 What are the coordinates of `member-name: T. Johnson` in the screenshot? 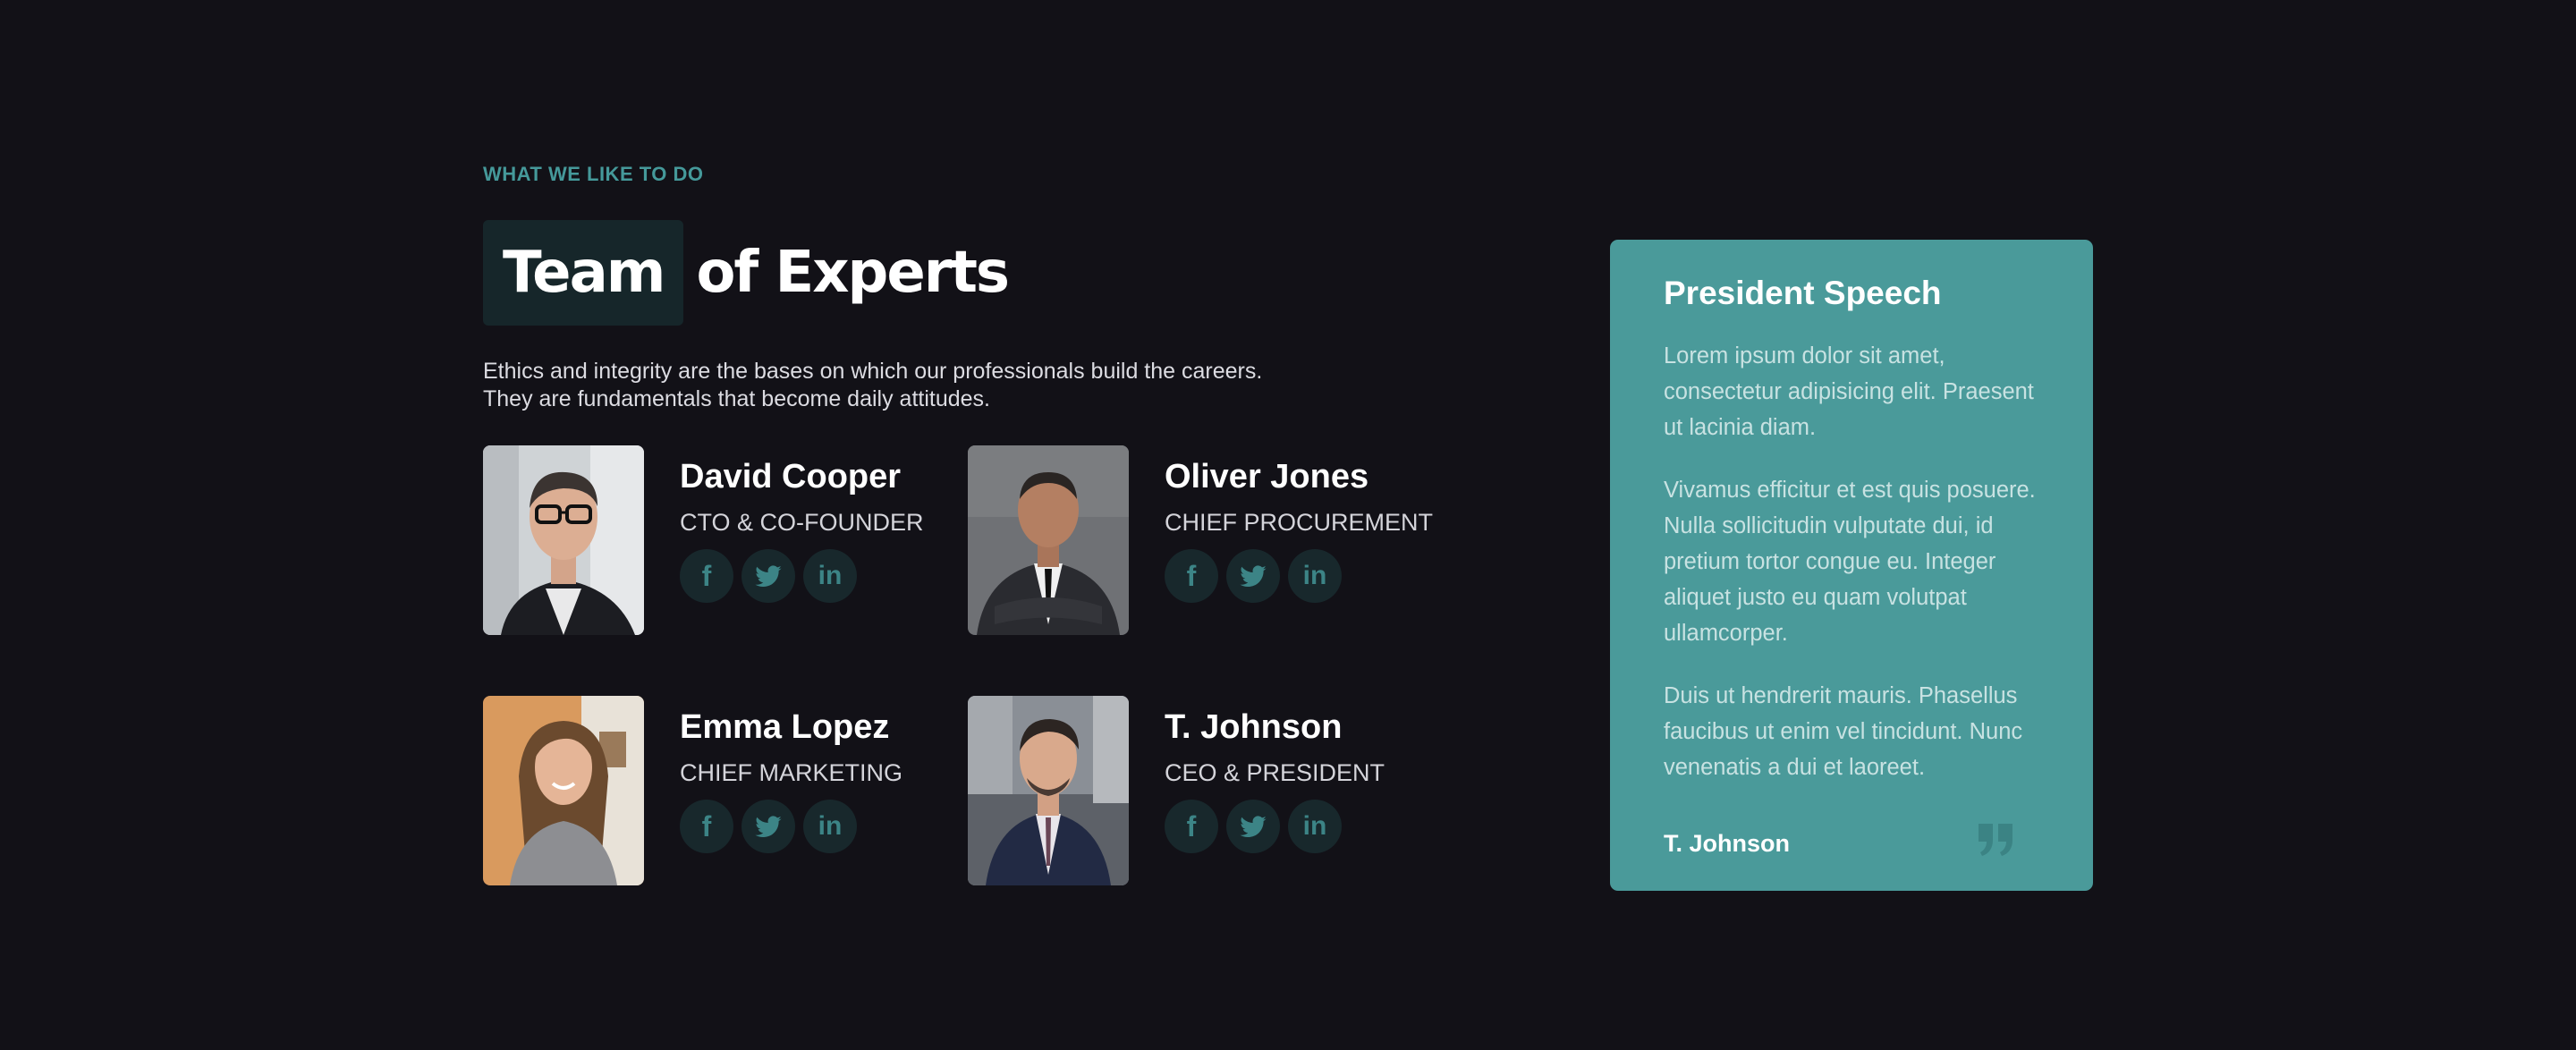 It's located at (1254, 727).